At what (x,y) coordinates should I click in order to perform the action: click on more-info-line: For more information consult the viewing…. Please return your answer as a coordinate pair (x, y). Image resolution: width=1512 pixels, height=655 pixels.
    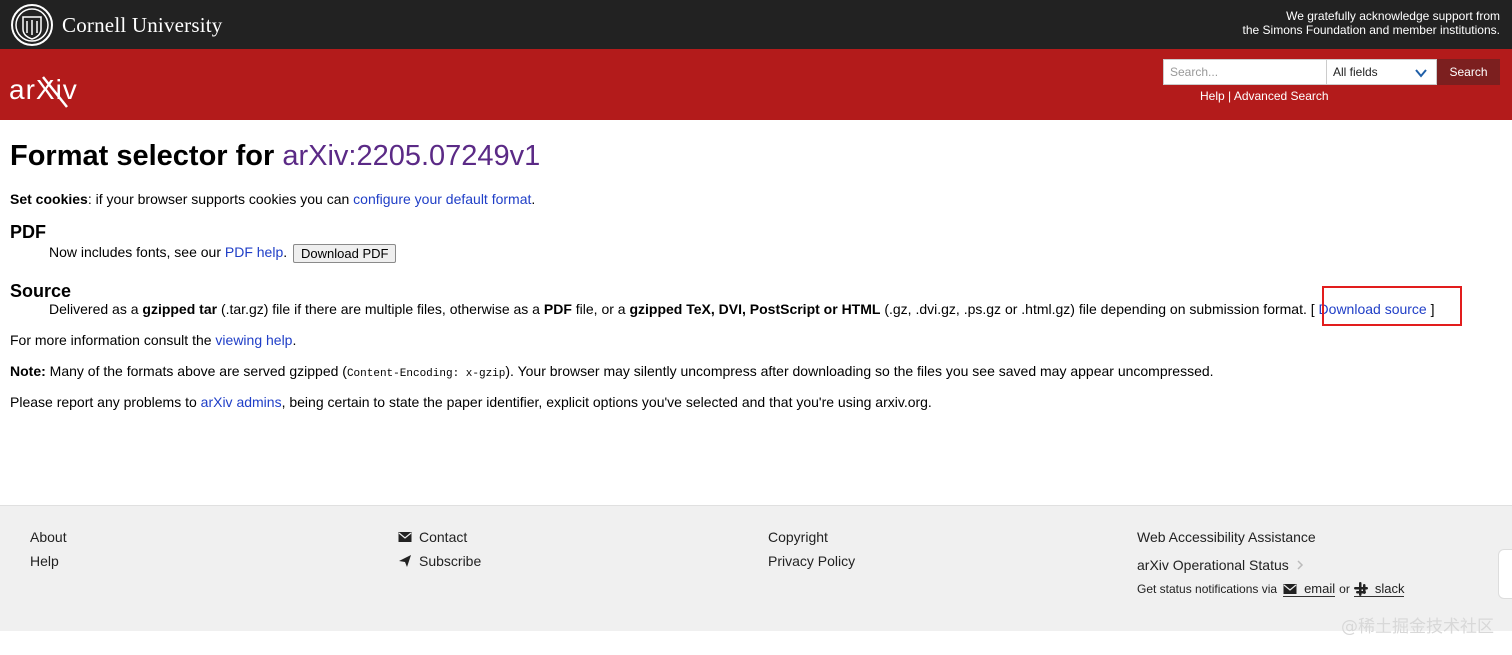
    Looking at the image, I should click on (153, 340).